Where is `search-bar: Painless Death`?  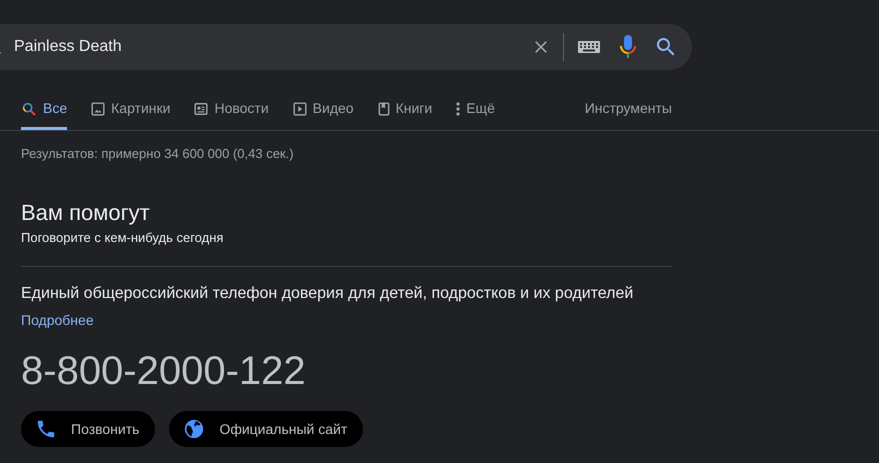 search-bar: Painless Death is located at coordinates (346, 47).